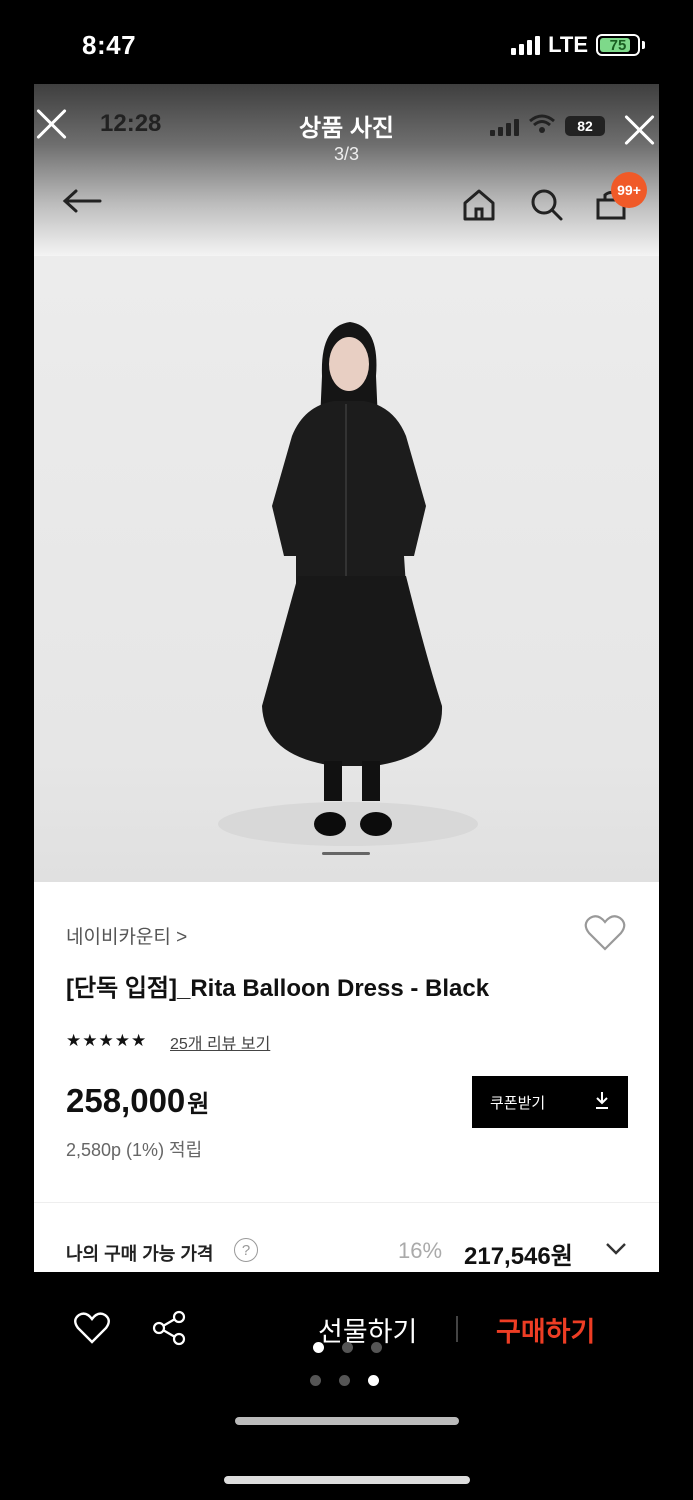 This screenshot has height=1500, width=693. Describe the element at coordinates (616, 1250) in the screenshot. I see `chevron-down-icon` at that location.